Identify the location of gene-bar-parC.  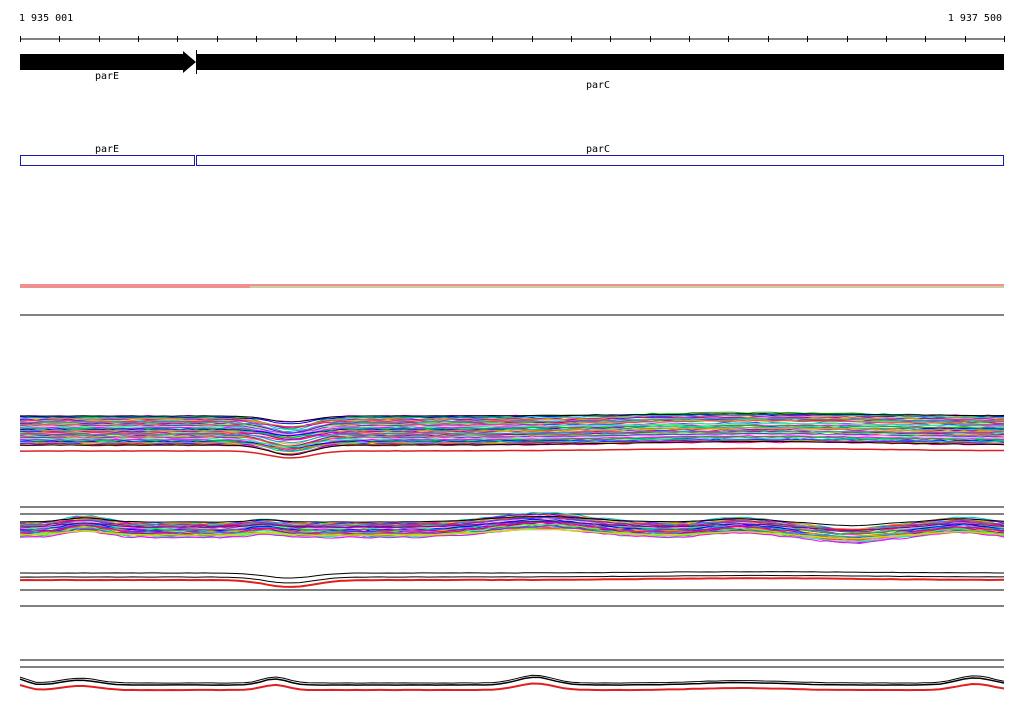
(600, 62).